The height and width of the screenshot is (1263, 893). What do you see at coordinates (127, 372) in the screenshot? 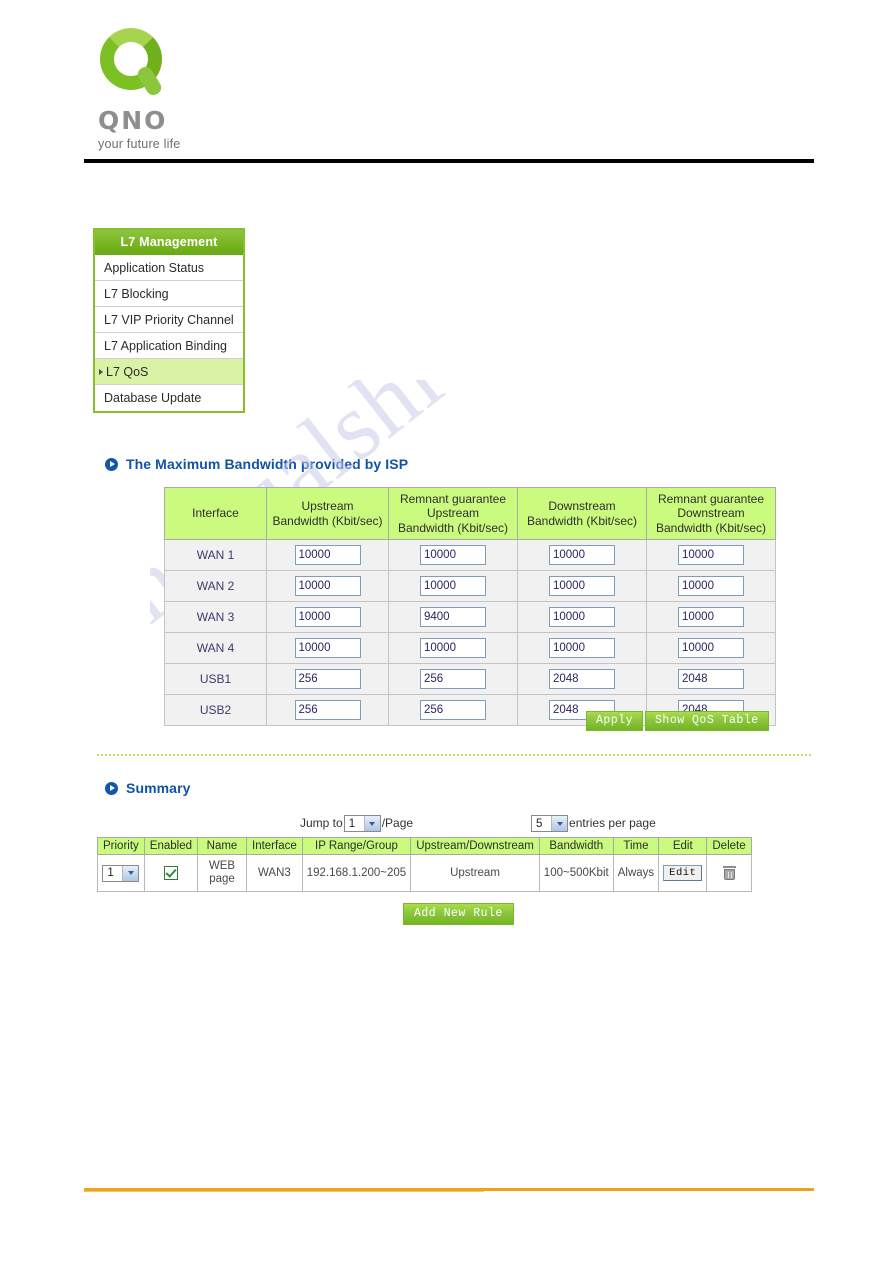
I see `sidebar-item-label: L7 QoS` at bounding box center [127, 372].